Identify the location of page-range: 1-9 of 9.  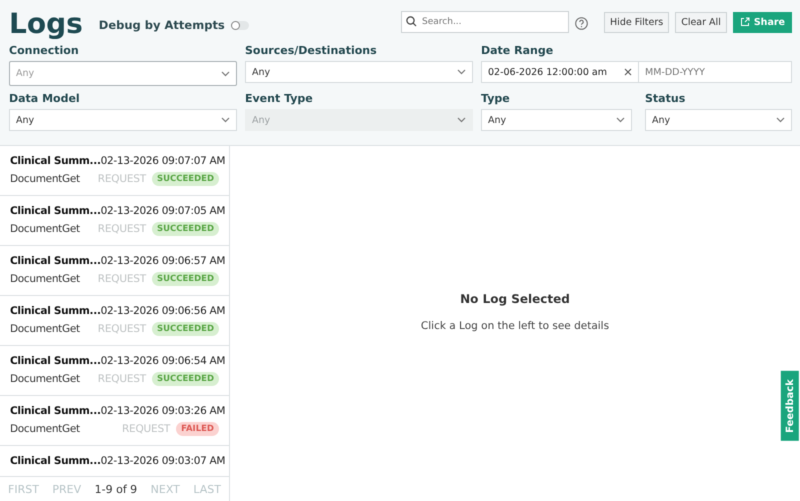
(116, 489).